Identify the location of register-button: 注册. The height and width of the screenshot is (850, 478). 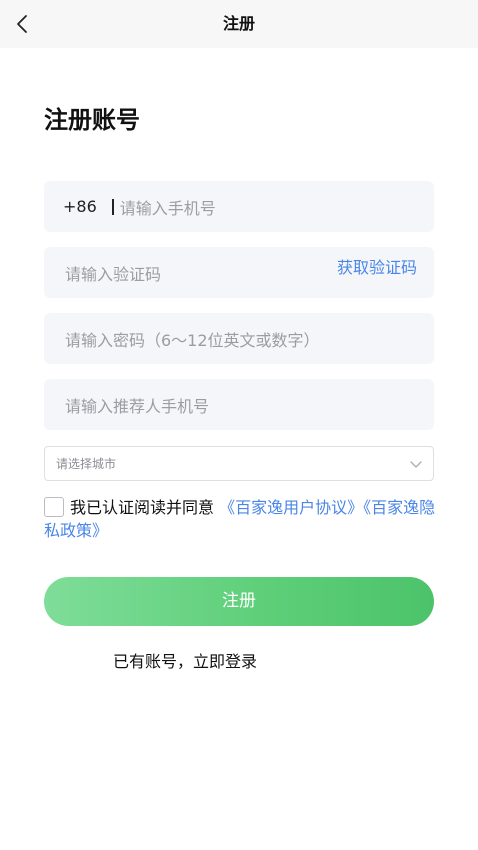
(239, 601).